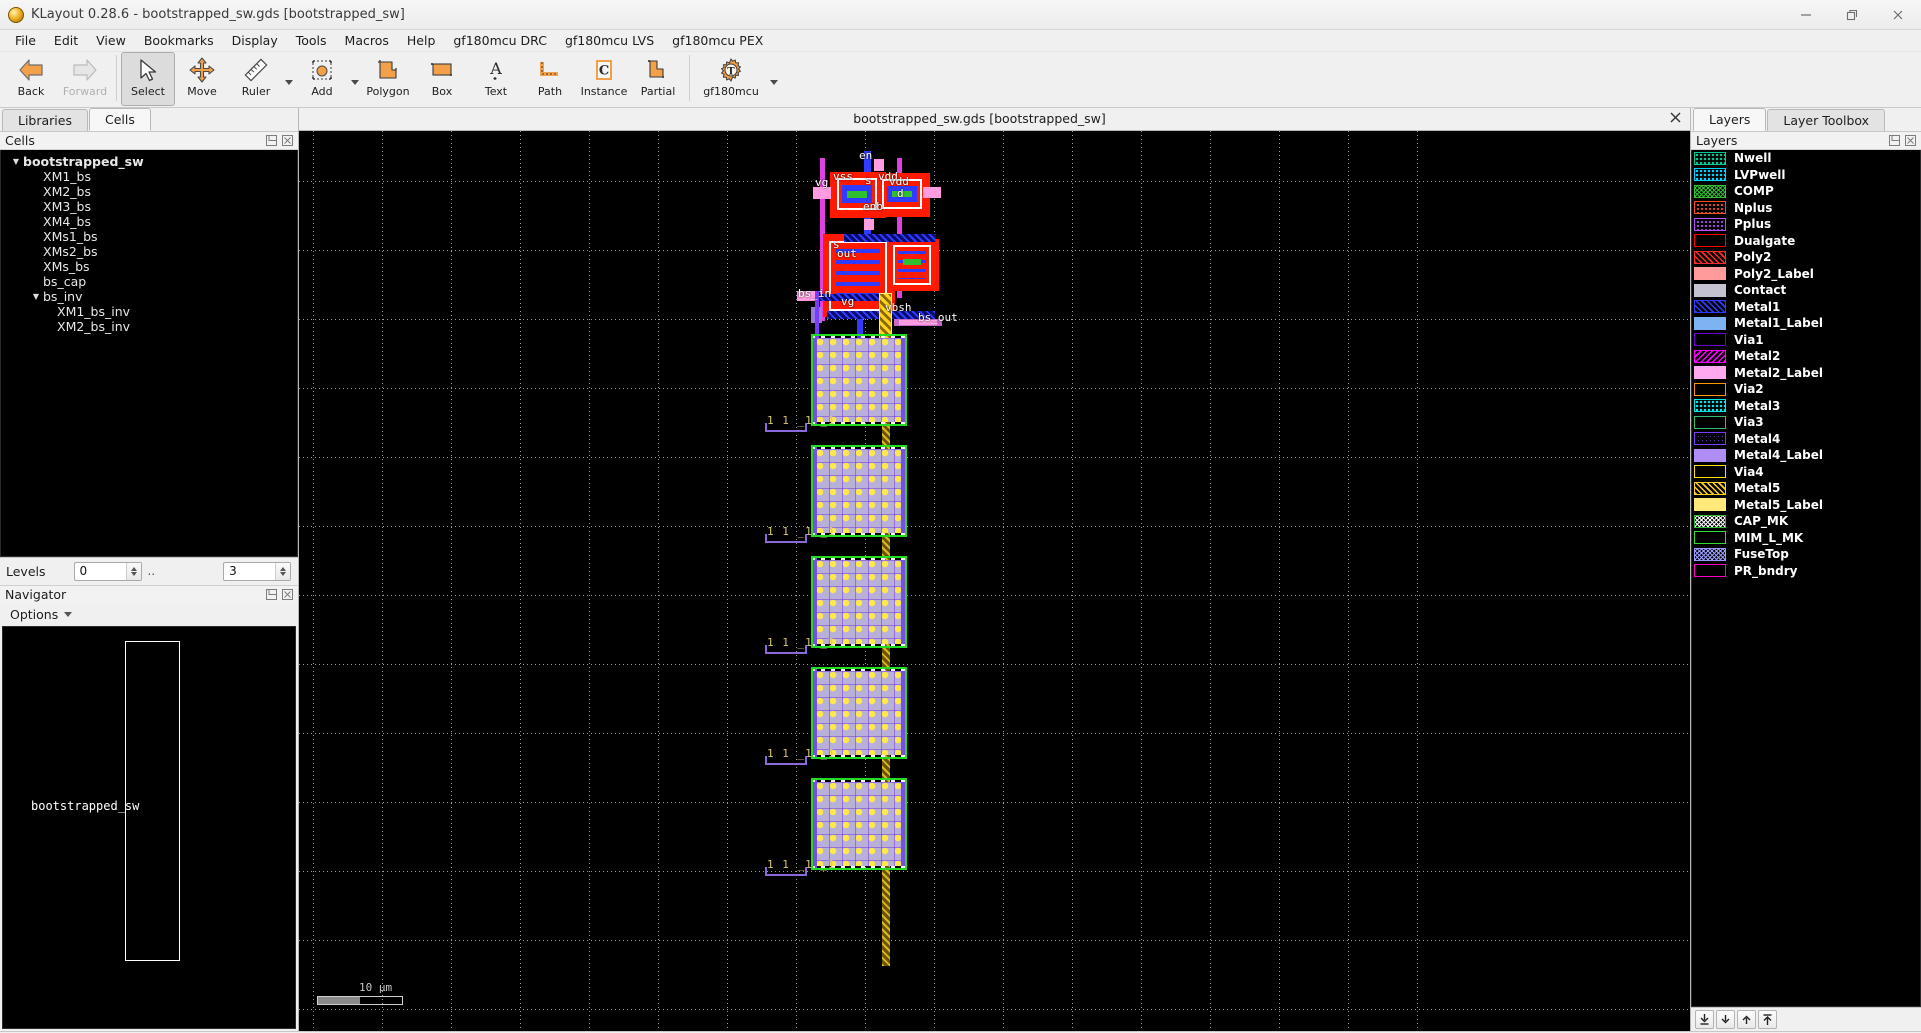 The height and width of the screenshot is (1033, 1921). What do you see at coordinates (1806, 538) in the screenshot?
I see `layer-row: MIM_L_MK` at bounding box center [1806, 538].